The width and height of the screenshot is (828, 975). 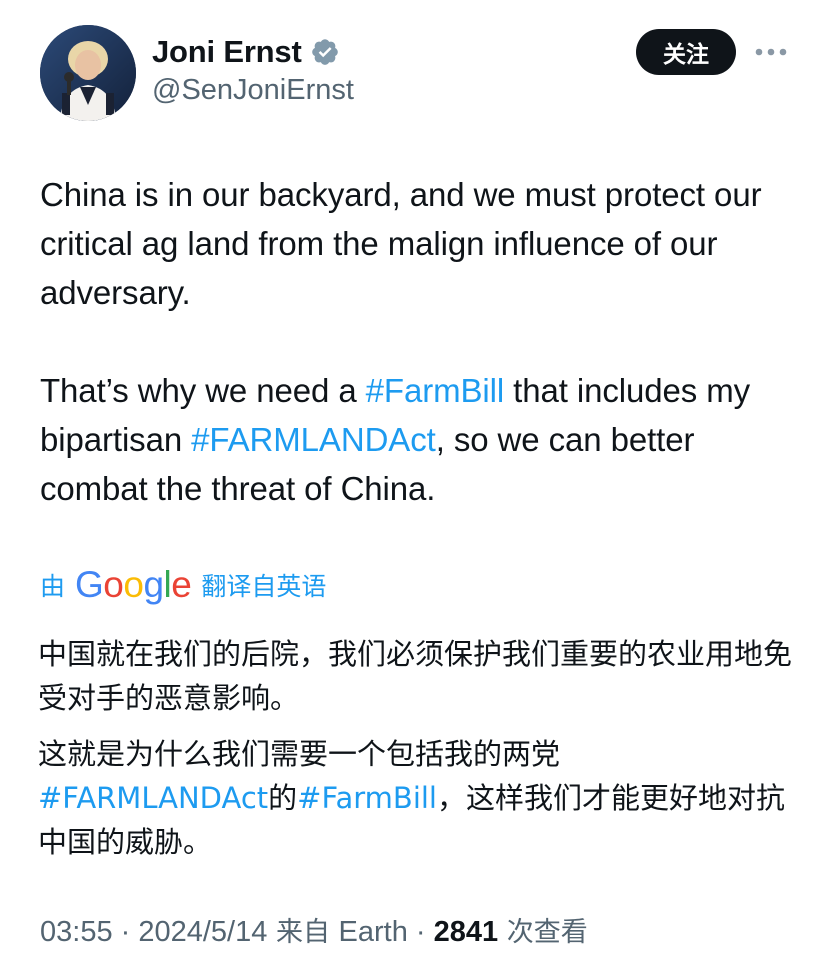 I want to click on google-logo-letter: e, so click(x=181, y=584).